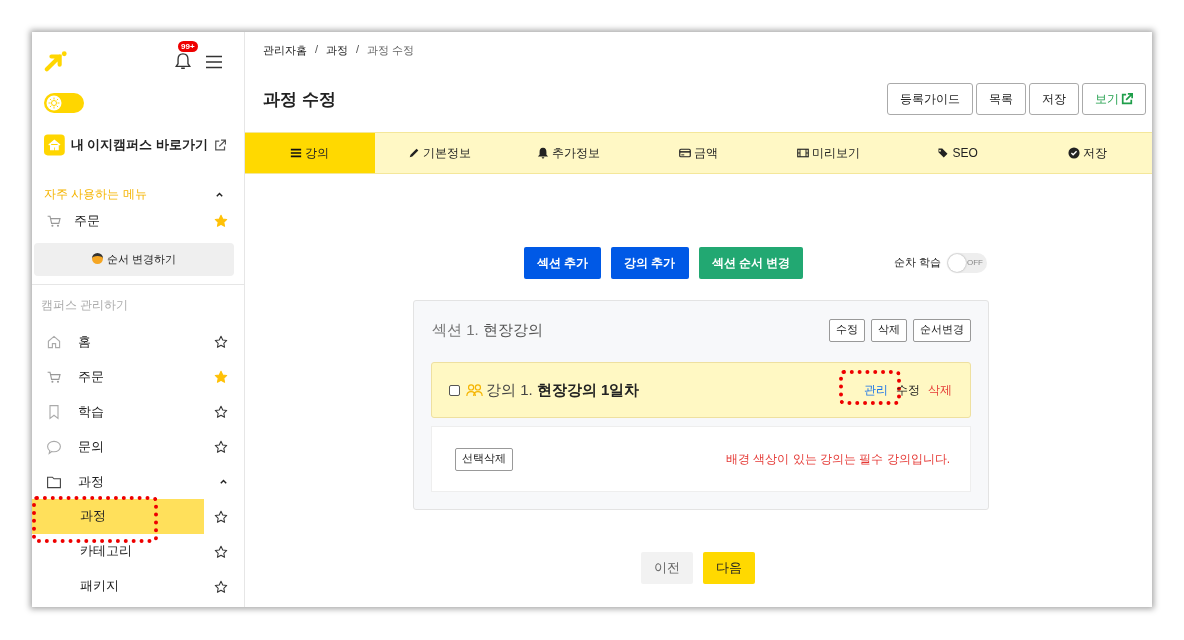 The height and width of the screenshot is (640, 1184). Describe the element at coordinates (889, 330) in the screenshot. I see `section-button: 삭제` at that location.